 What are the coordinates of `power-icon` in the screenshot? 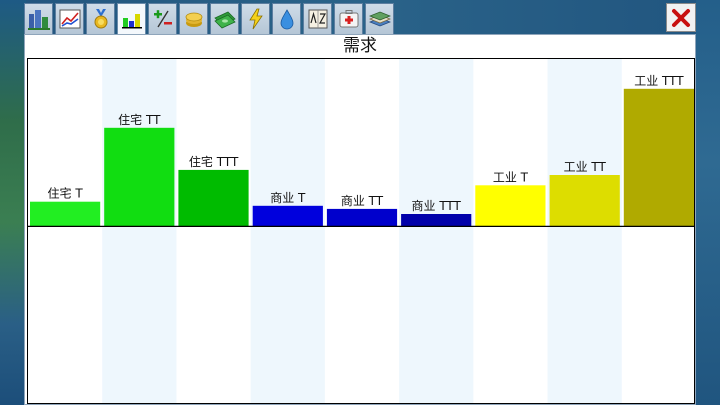 It's located at (255, 19).